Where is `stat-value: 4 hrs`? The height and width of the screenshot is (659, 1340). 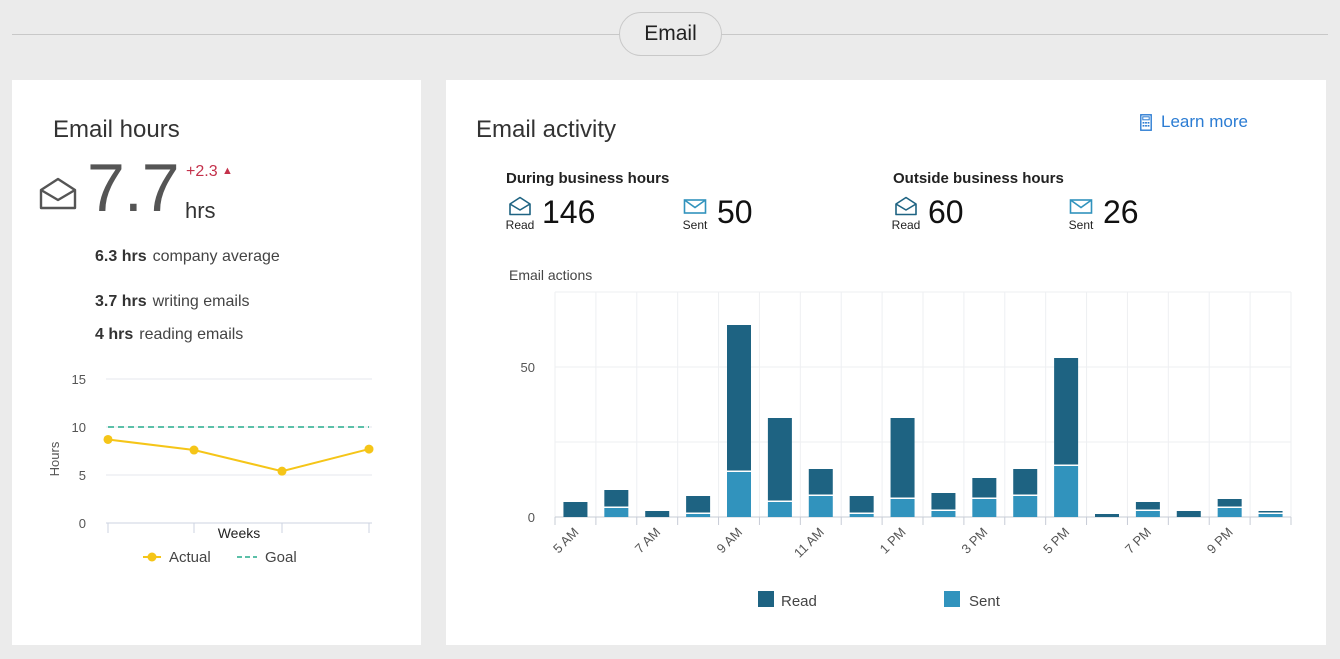
stat-value: 4 hrs is located at coordinates (114, 334).